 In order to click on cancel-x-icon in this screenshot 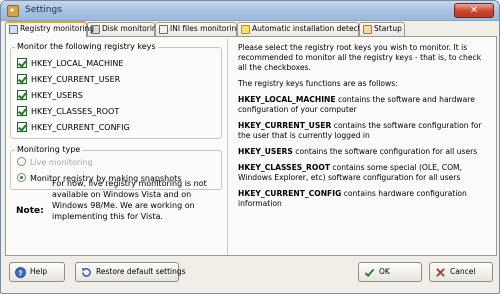, I will do `click(440, 272)`.